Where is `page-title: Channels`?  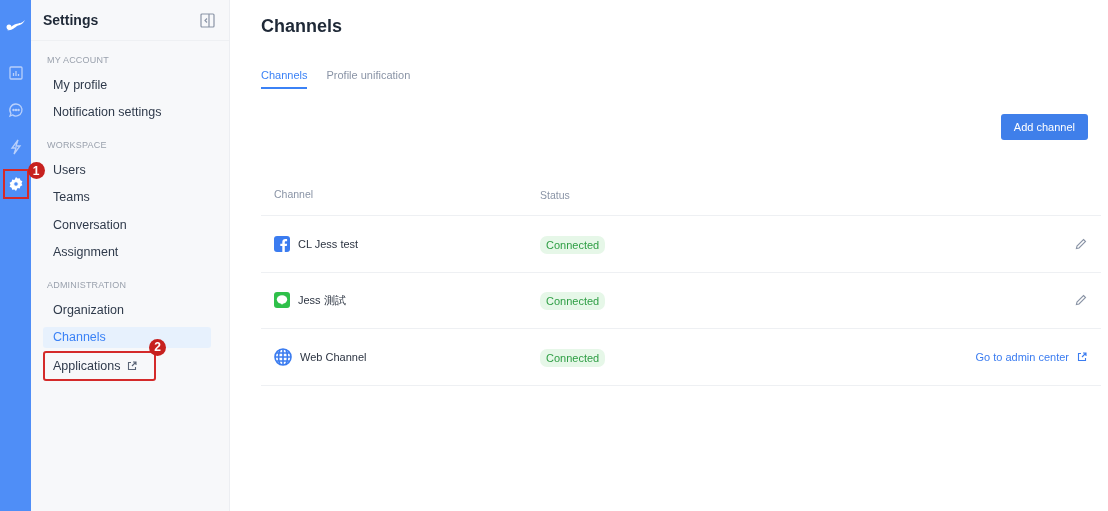
page-title: Channels is located at coordinates (302, 26).